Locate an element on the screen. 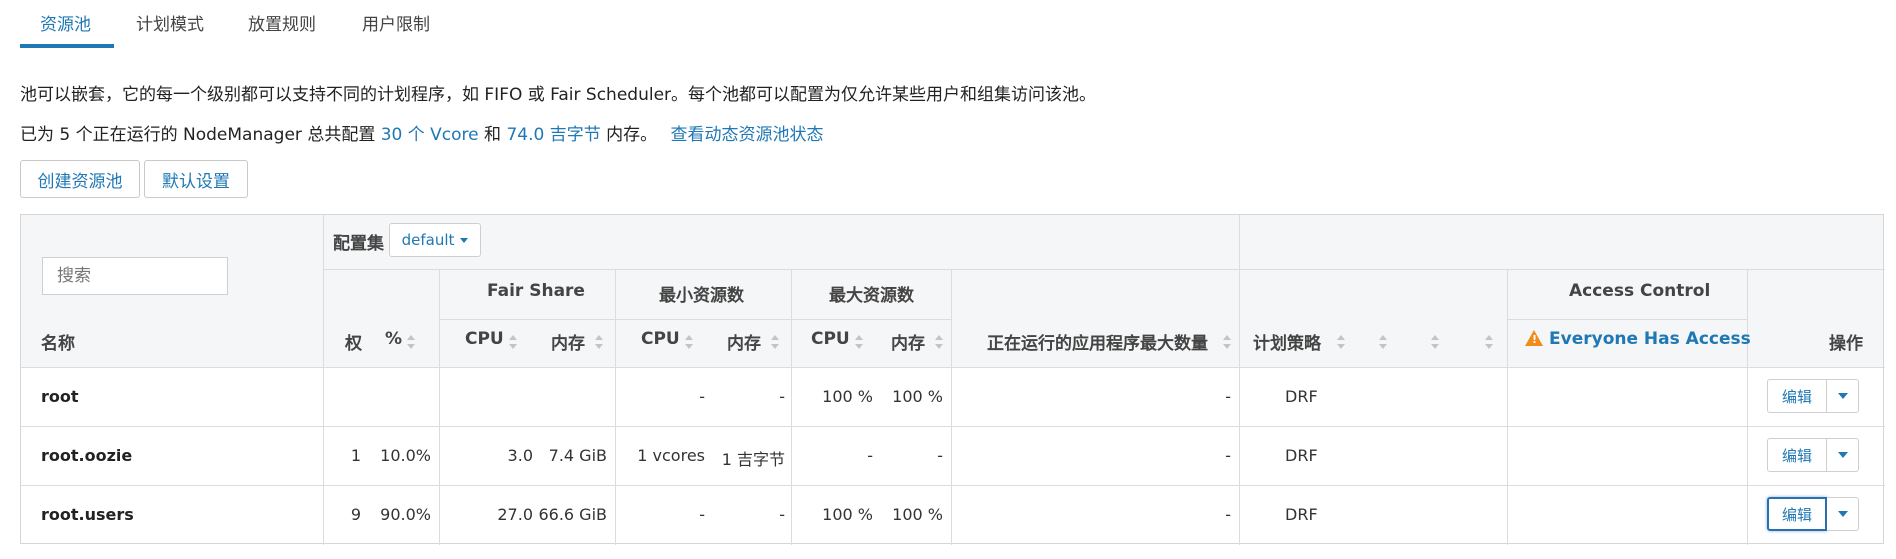 This screenshot has width=1896, height=559. header-fair-share-cpu: CPU is located at coordinates (484, 339).